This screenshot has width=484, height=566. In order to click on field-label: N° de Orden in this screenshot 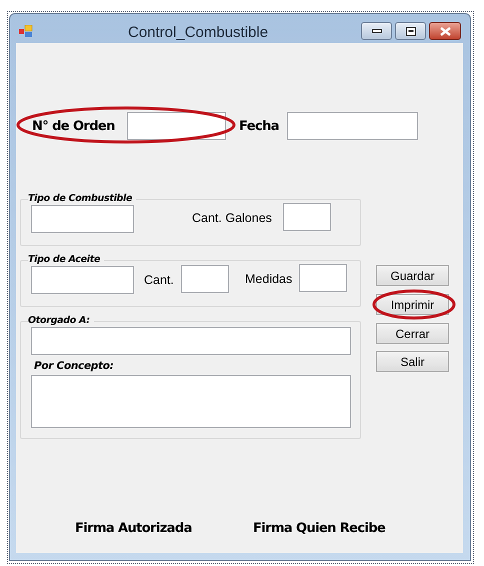, I will do `click(73, 127)`.